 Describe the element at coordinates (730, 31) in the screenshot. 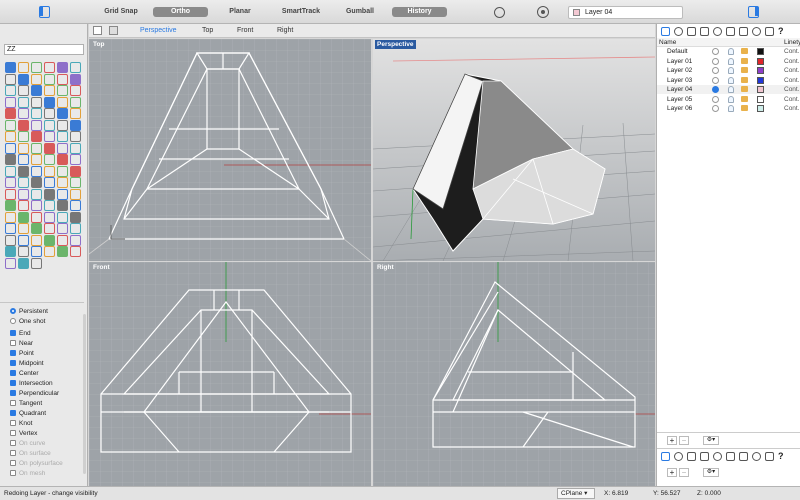

I see `cube-icon` at that location.